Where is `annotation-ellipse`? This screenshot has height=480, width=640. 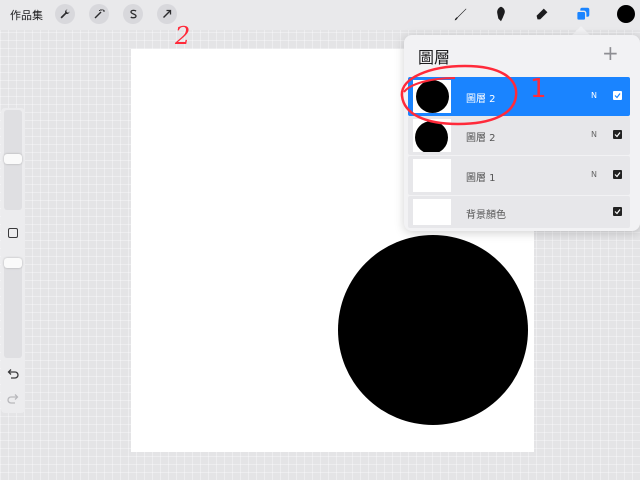 annotation-ellipse is located at coordinates (459, 95).